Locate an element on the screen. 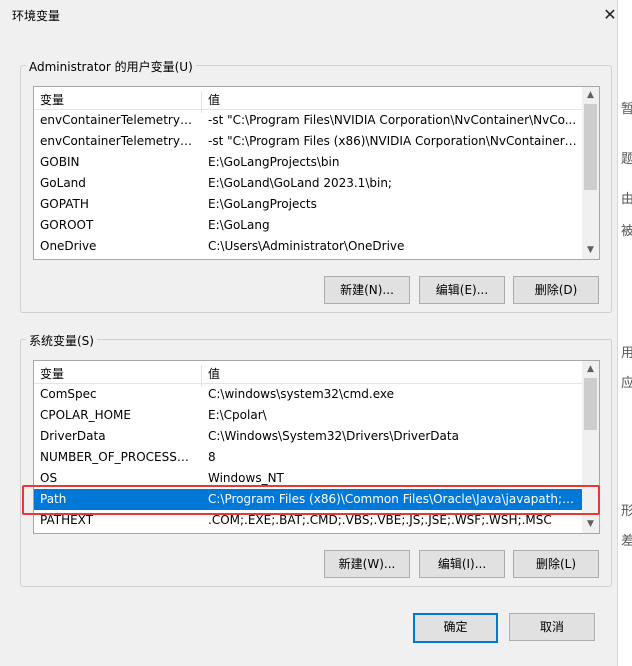 This screenshot has height=666, width=632. variable-value: C:\Users\Administrator\OneDrive is located at coordinates (306, 246).